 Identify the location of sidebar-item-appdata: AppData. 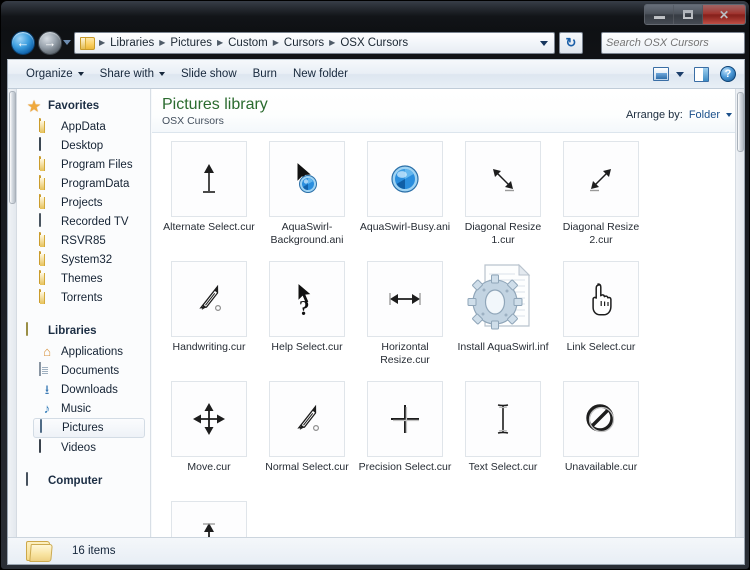
(83, 126).